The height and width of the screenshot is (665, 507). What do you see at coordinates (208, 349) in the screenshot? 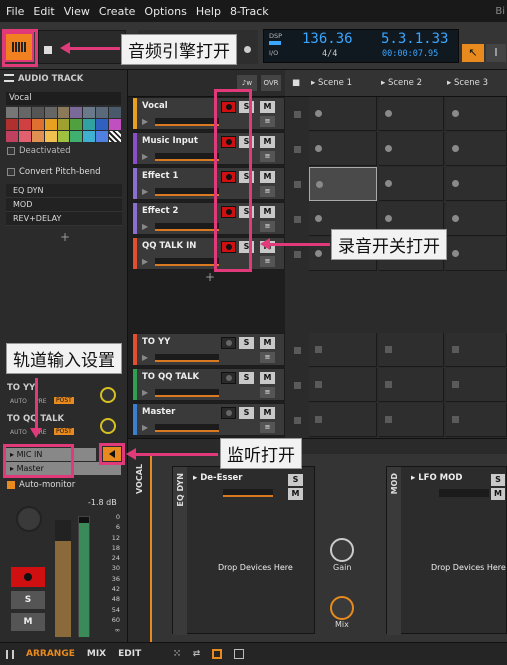
I see `track-fx_tracks0: TO YY ▶ S M ≡` at bounding box center [208, 349].